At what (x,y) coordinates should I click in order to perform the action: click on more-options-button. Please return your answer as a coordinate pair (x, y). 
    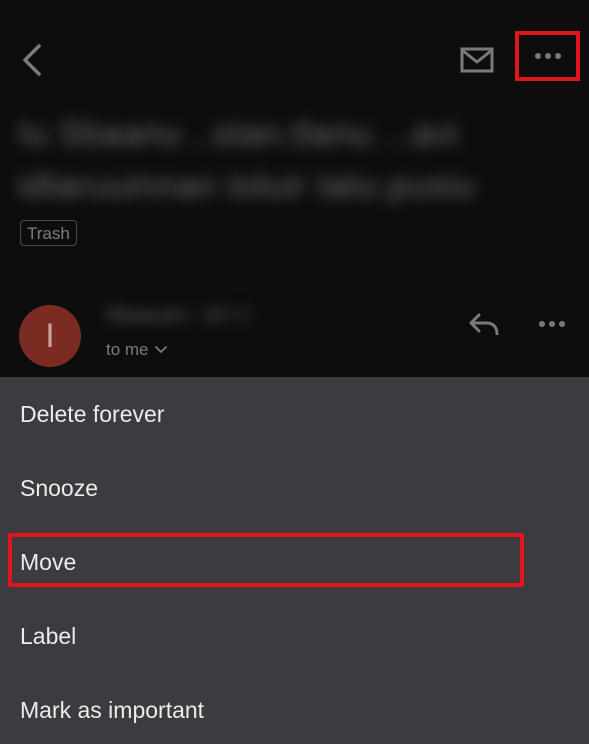
    Looking at the image, I should click on (547, 56).